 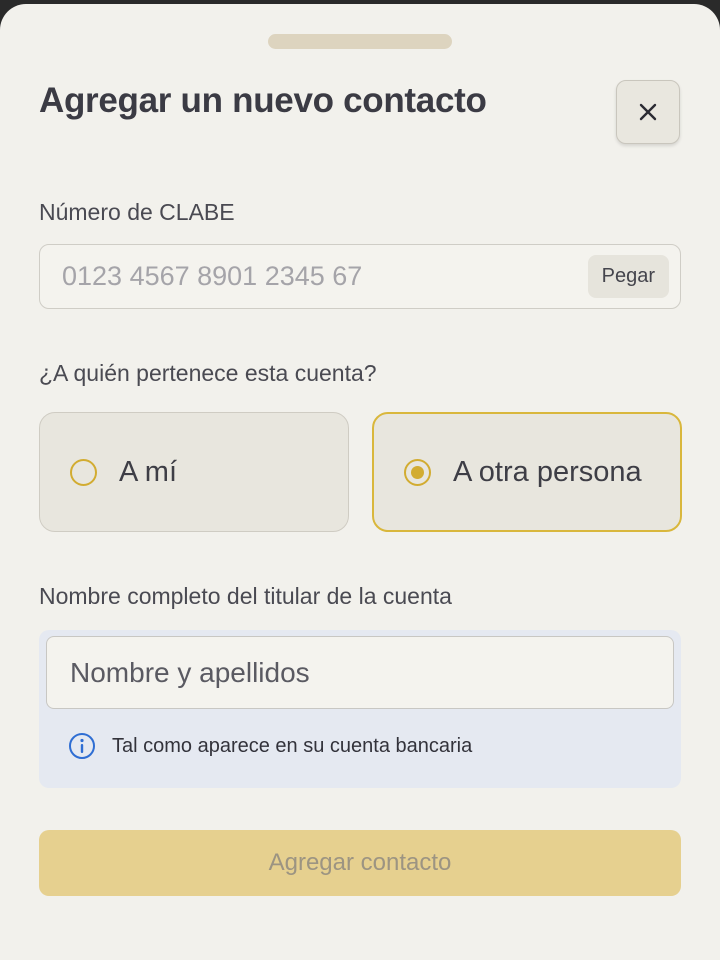 I want to click on holder-name-hint: Tal como aparece en su cuenta bancaria, so click(x=270, y=746).